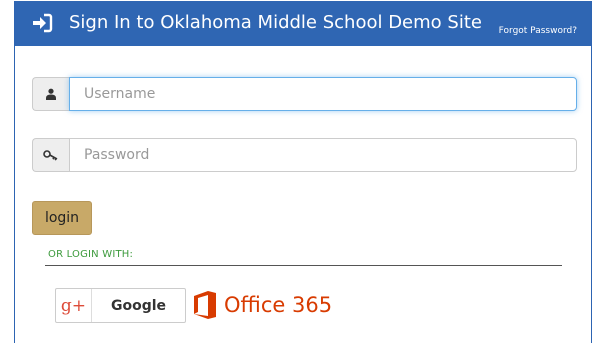 The height and width of the screenshot is (343, 596). What do you see at coordinates (538, 31) in the screenshot?
I see `forgot-password-link: Forgot Password?` at bounding box center [538, 31].